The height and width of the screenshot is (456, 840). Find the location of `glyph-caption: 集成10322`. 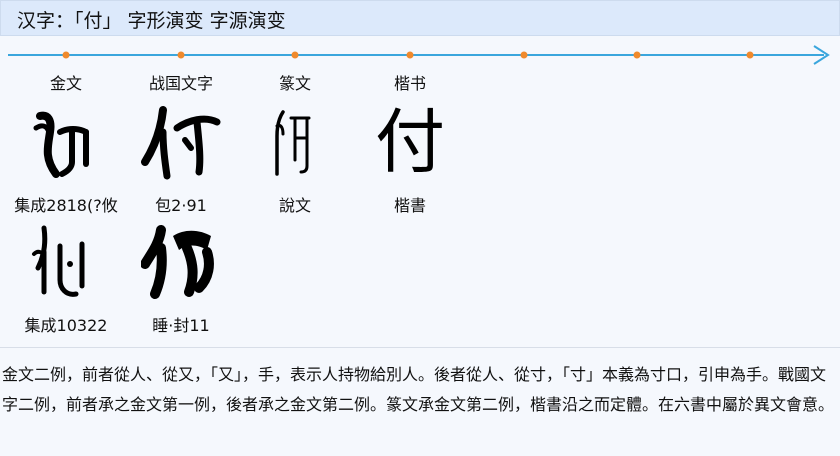

glyph-caption: 集成10322 is located at coordinates (66, 325).